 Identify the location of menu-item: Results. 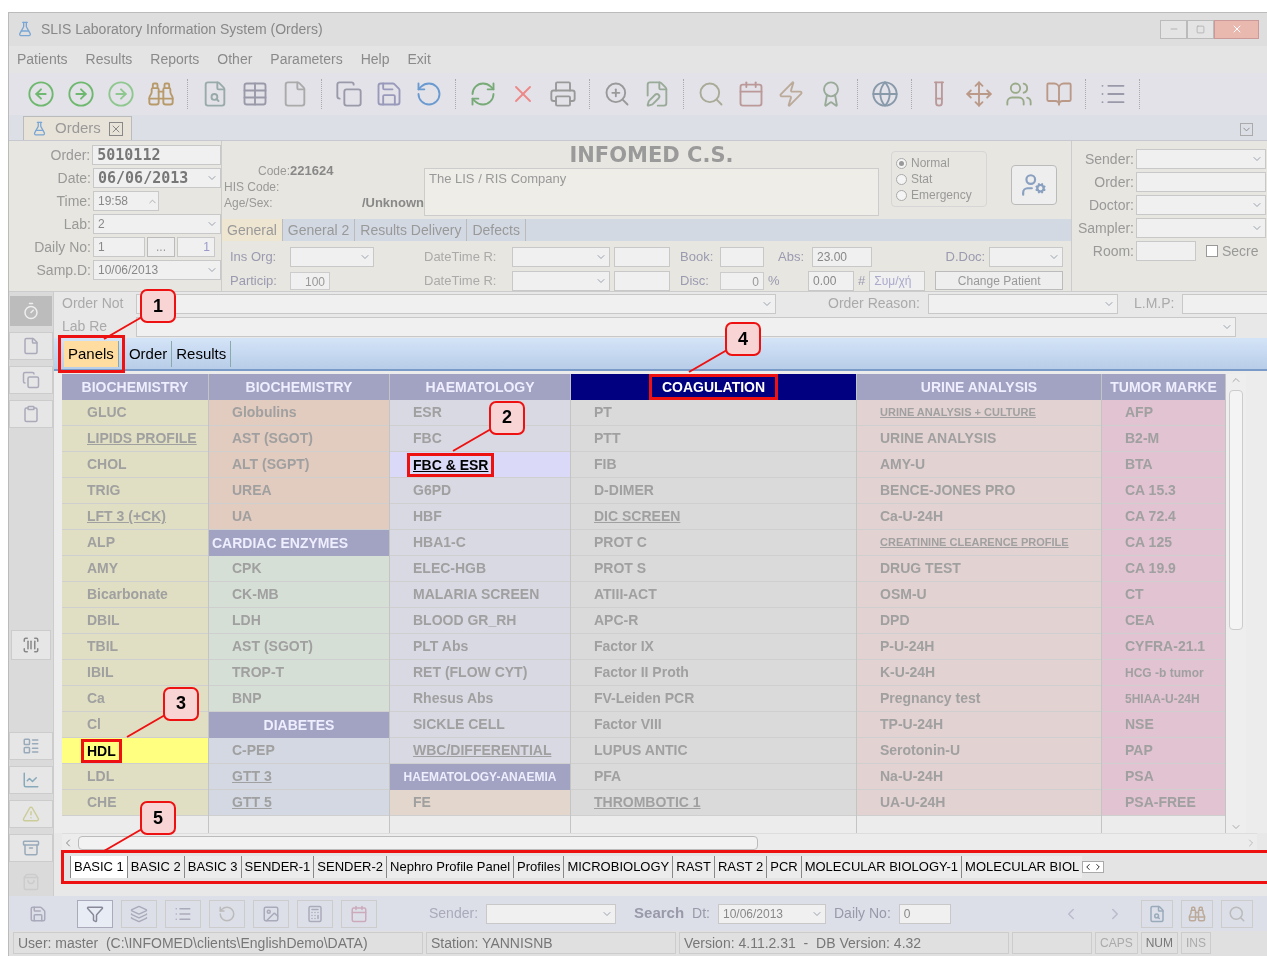
(109, 59).